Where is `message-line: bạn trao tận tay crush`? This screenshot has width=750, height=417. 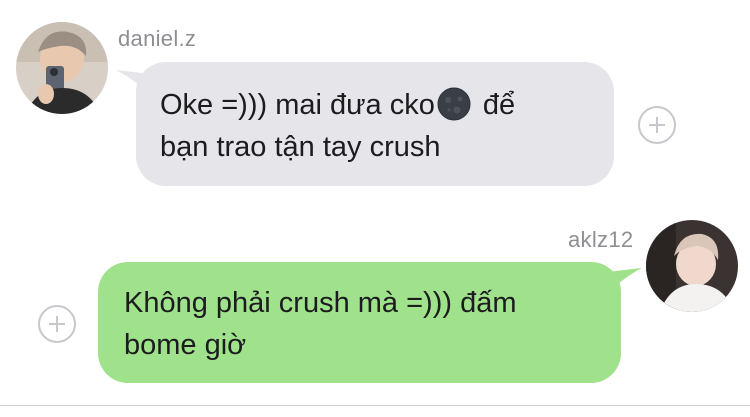 message-line: bạn trao tận tay crush is located at coordinates (300, 147).